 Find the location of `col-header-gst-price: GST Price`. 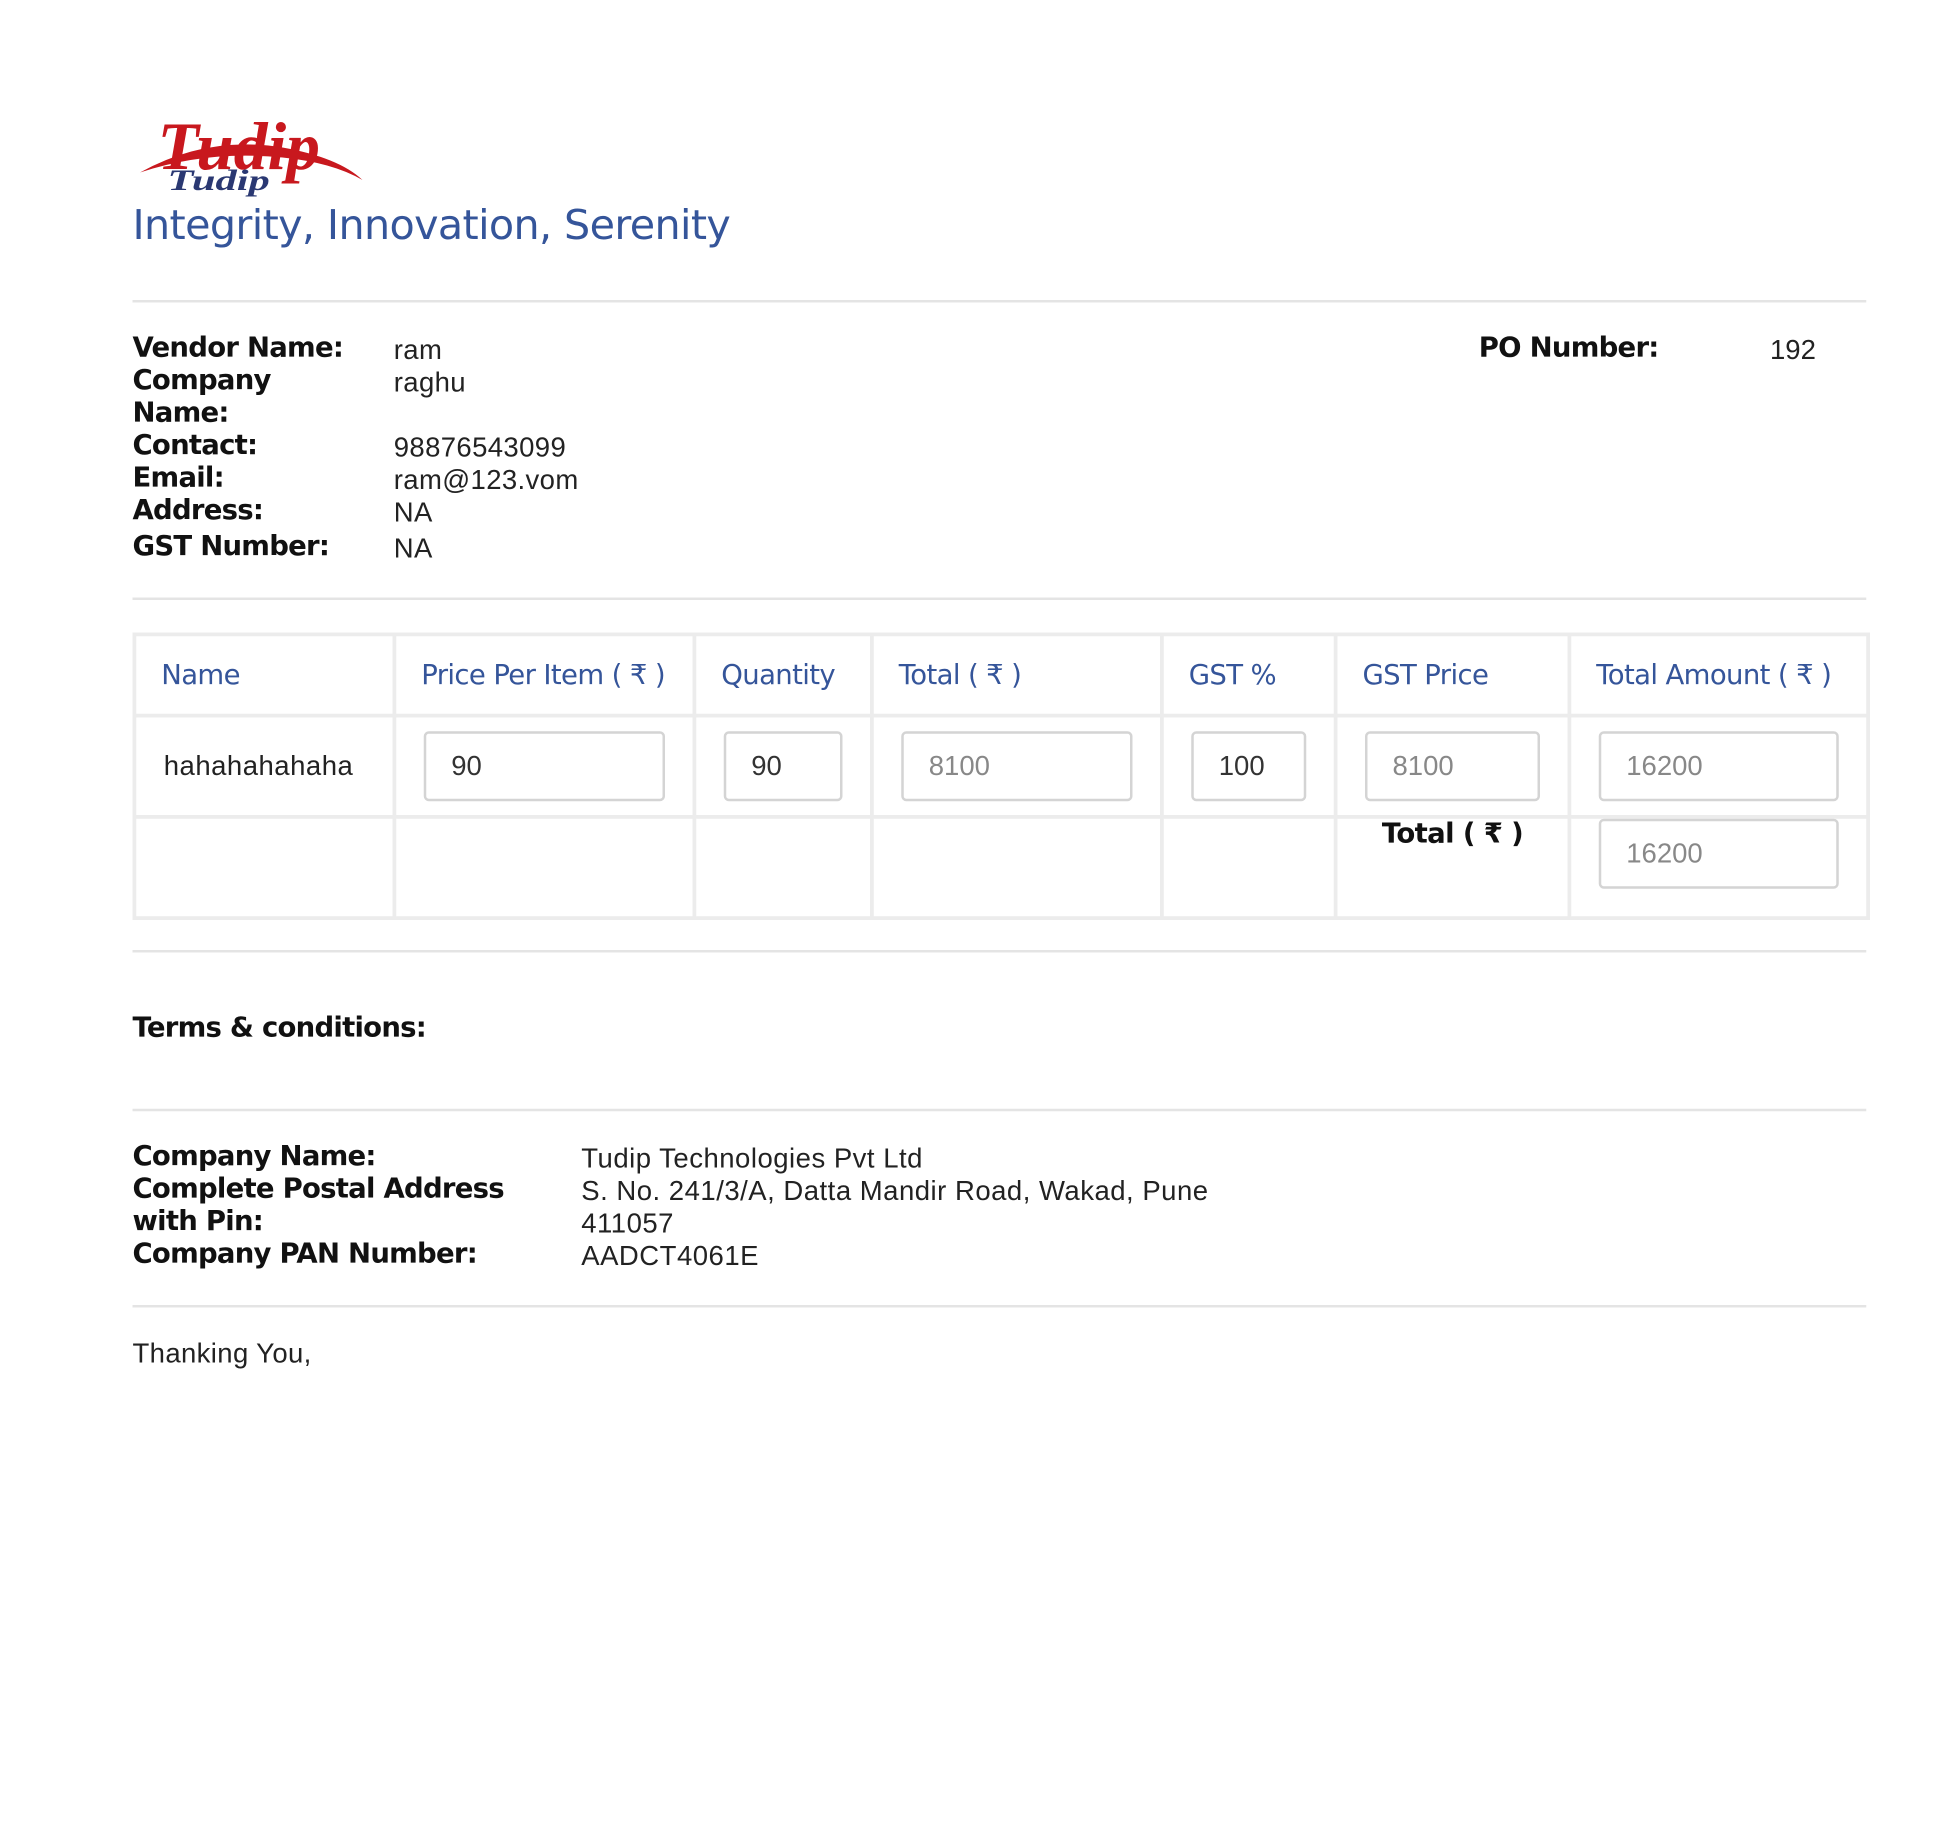

col-header-gst-price: GST Price is located at coordinates (1452, 675).